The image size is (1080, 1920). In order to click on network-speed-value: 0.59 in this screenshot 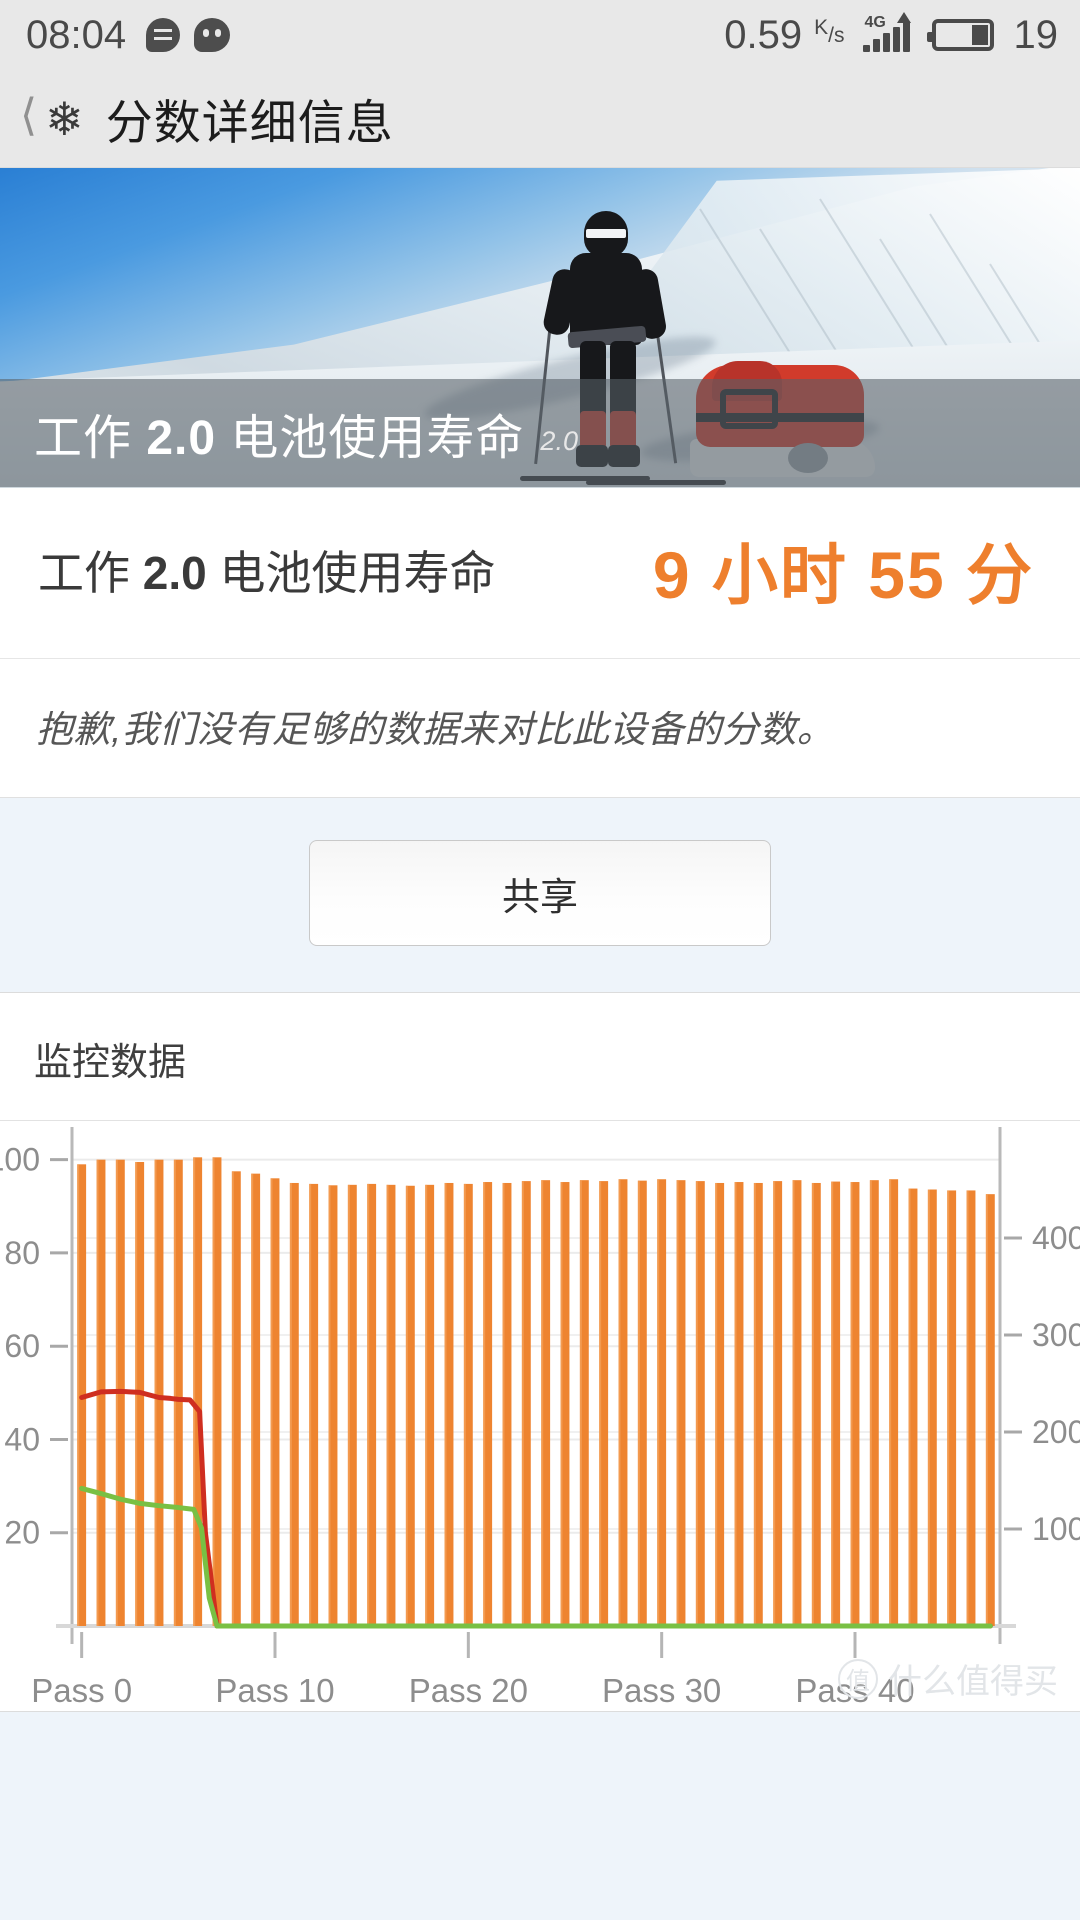, I will do `click(763, 34)`.